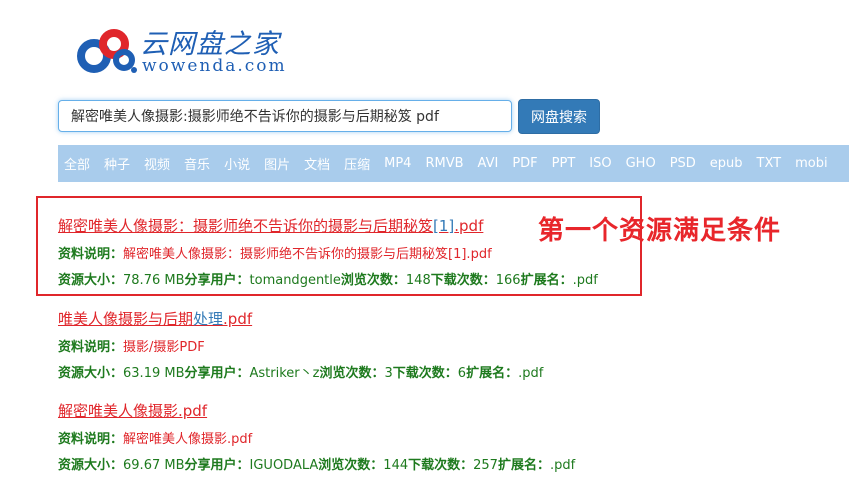 This screenshot has width=849, height=483. I want to click on result-title-link: 解密唯美人像摄影：摄影师绝不告诉你的摄影与后期秘笈[1].pdf, so click(328, 225).